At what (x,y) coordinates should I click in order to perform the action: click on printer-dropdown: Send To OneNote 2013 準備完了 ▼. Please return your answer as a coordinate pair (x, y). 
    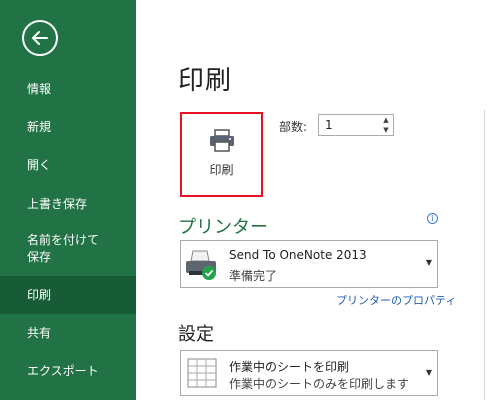
    Looking at the image, I should click on (309, 264).